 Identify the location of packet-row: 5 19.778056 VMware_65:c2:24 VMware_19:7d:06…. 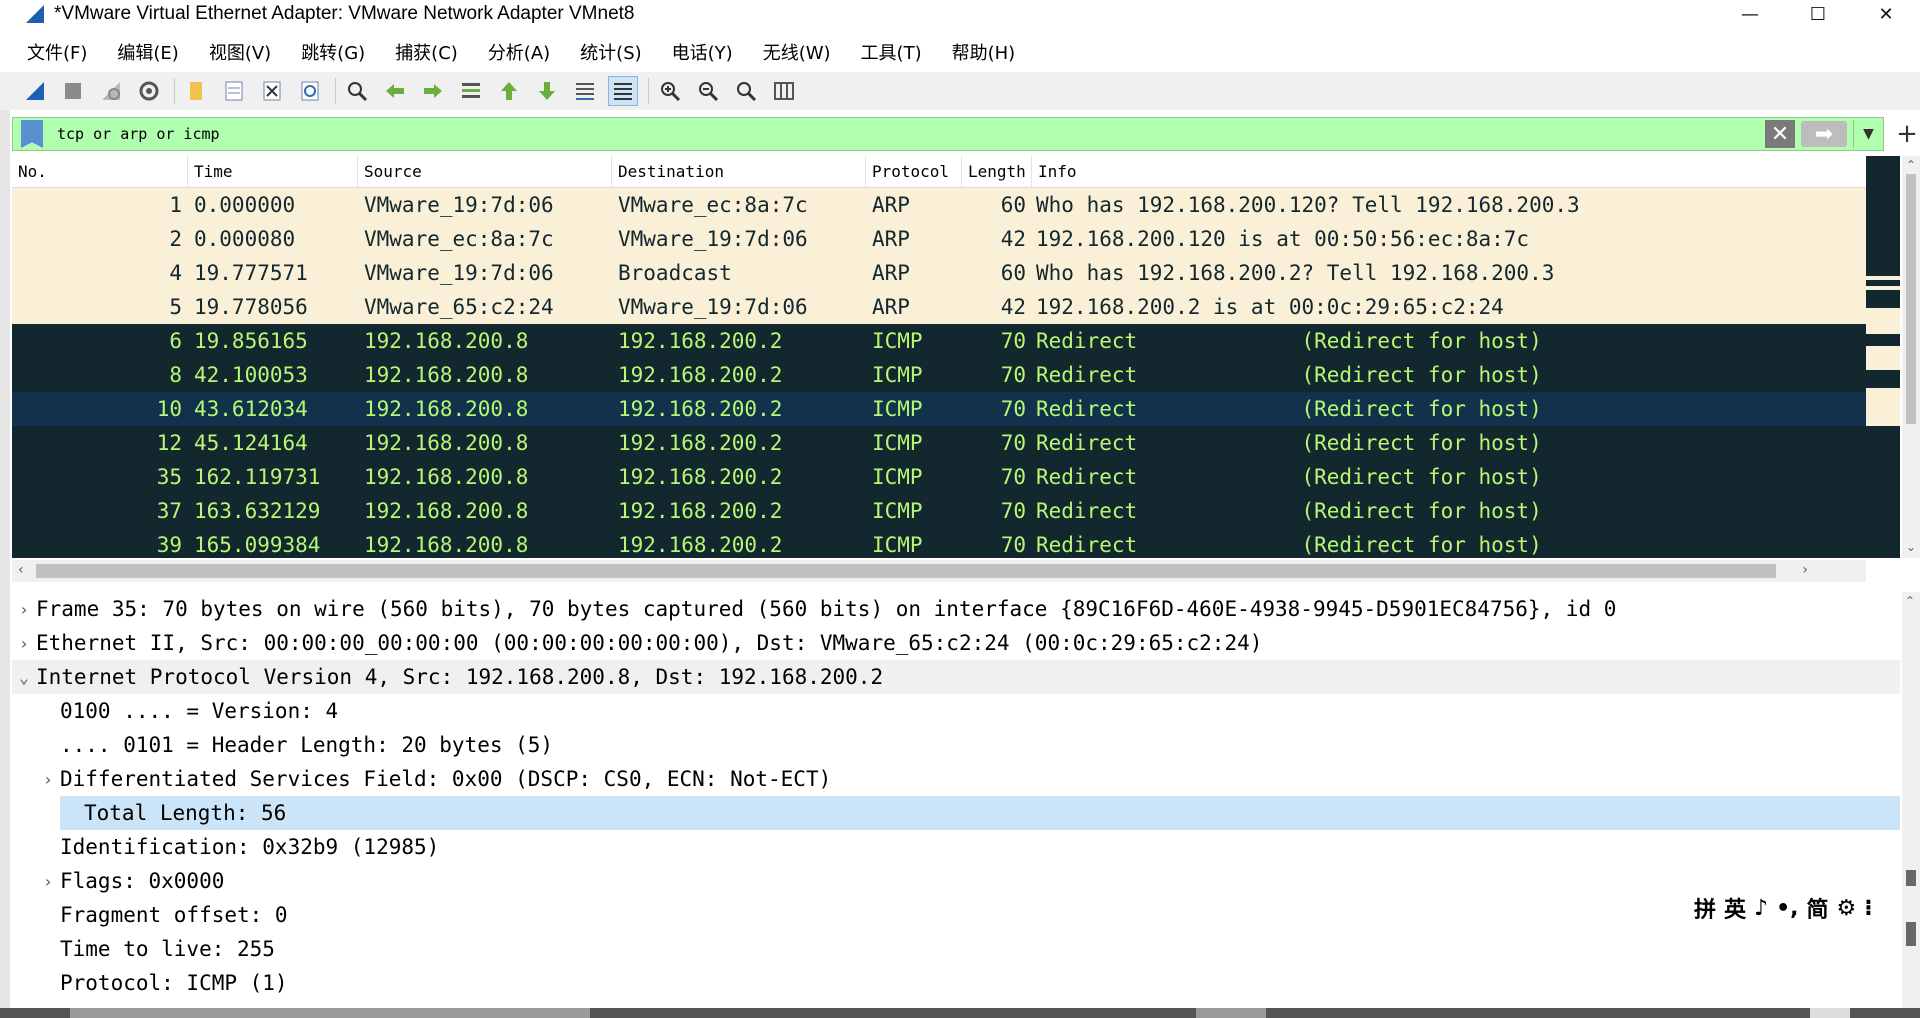
(939, 307).